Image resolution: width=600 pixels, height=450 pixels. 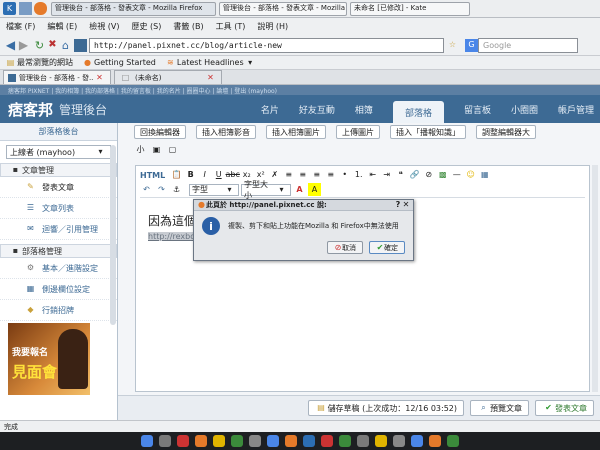 I want to click on user-select: 上線者 (mayhoo) ▾, so click(x=58, y=152).